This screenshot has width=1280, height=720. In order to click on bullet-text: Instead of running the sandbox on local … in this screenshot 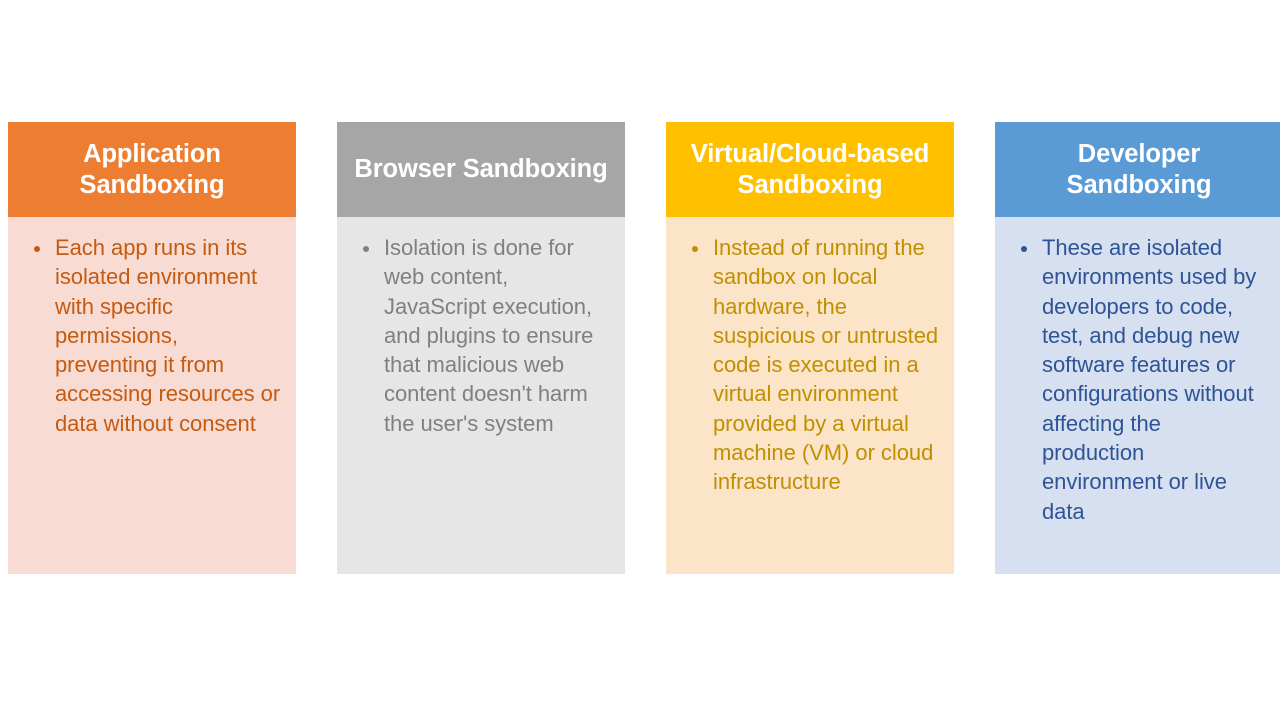, I will do `click(826, 365)`.